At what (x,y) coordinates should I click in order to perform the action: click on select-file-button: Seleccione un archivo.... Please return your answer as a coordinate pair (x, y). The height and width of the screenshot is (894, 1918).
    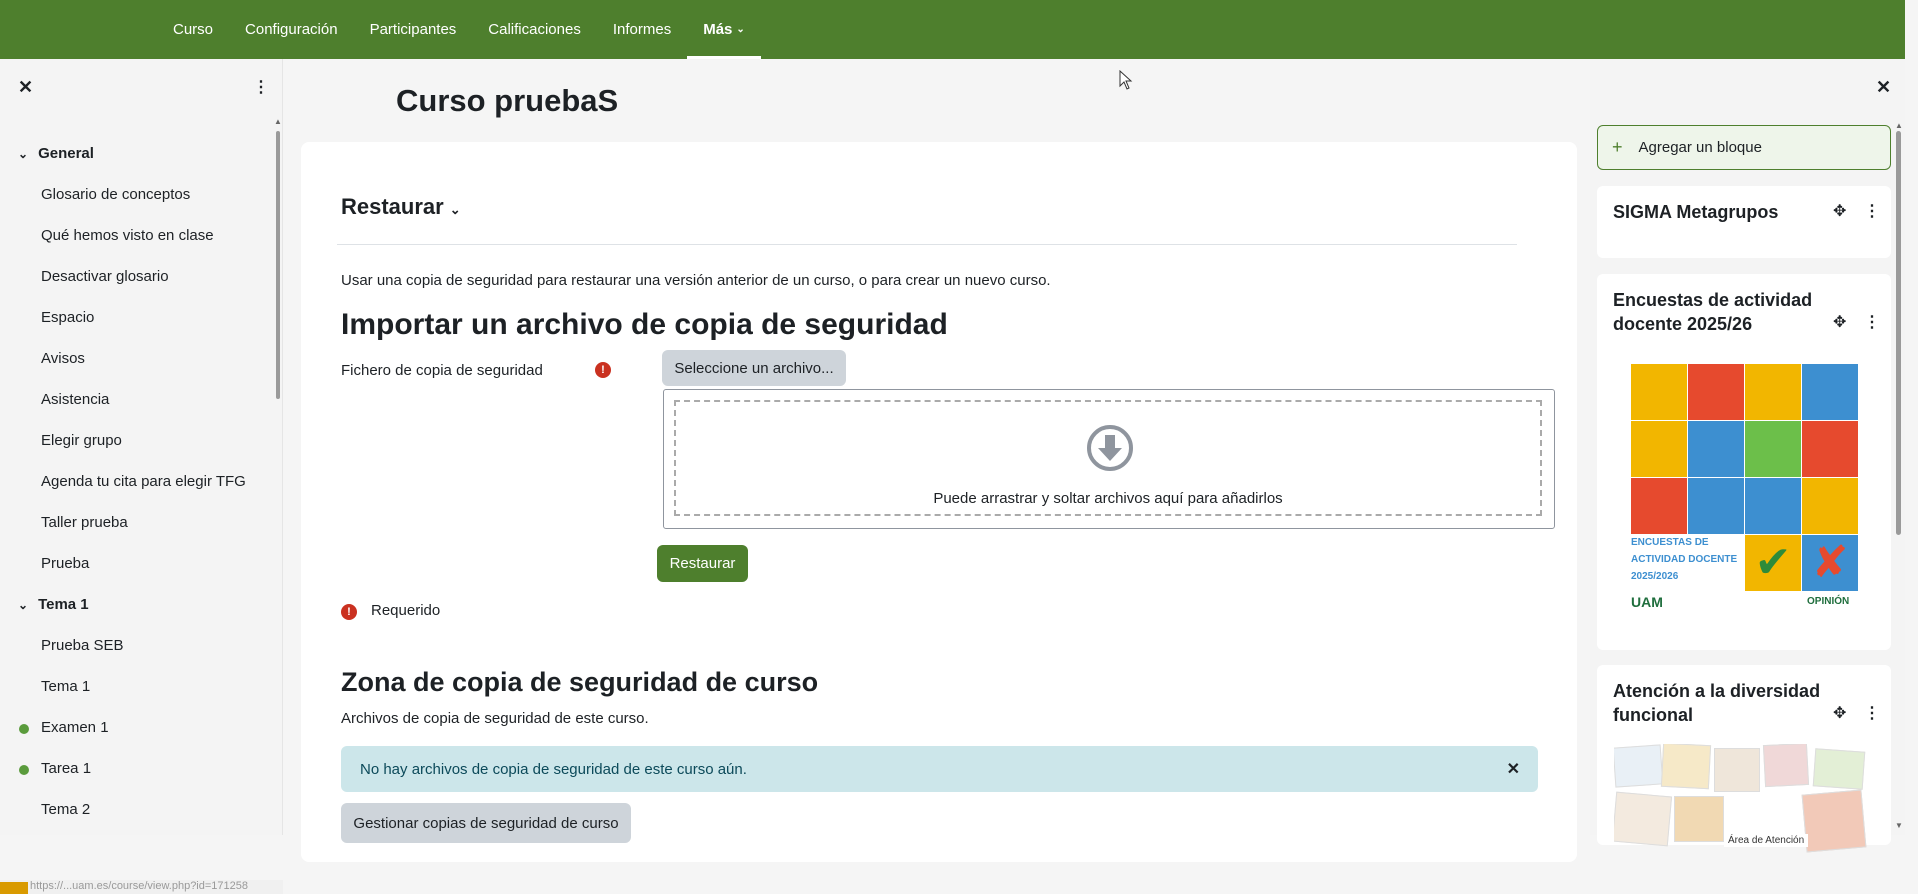
    Looking at the image, I should click on (754, 368).